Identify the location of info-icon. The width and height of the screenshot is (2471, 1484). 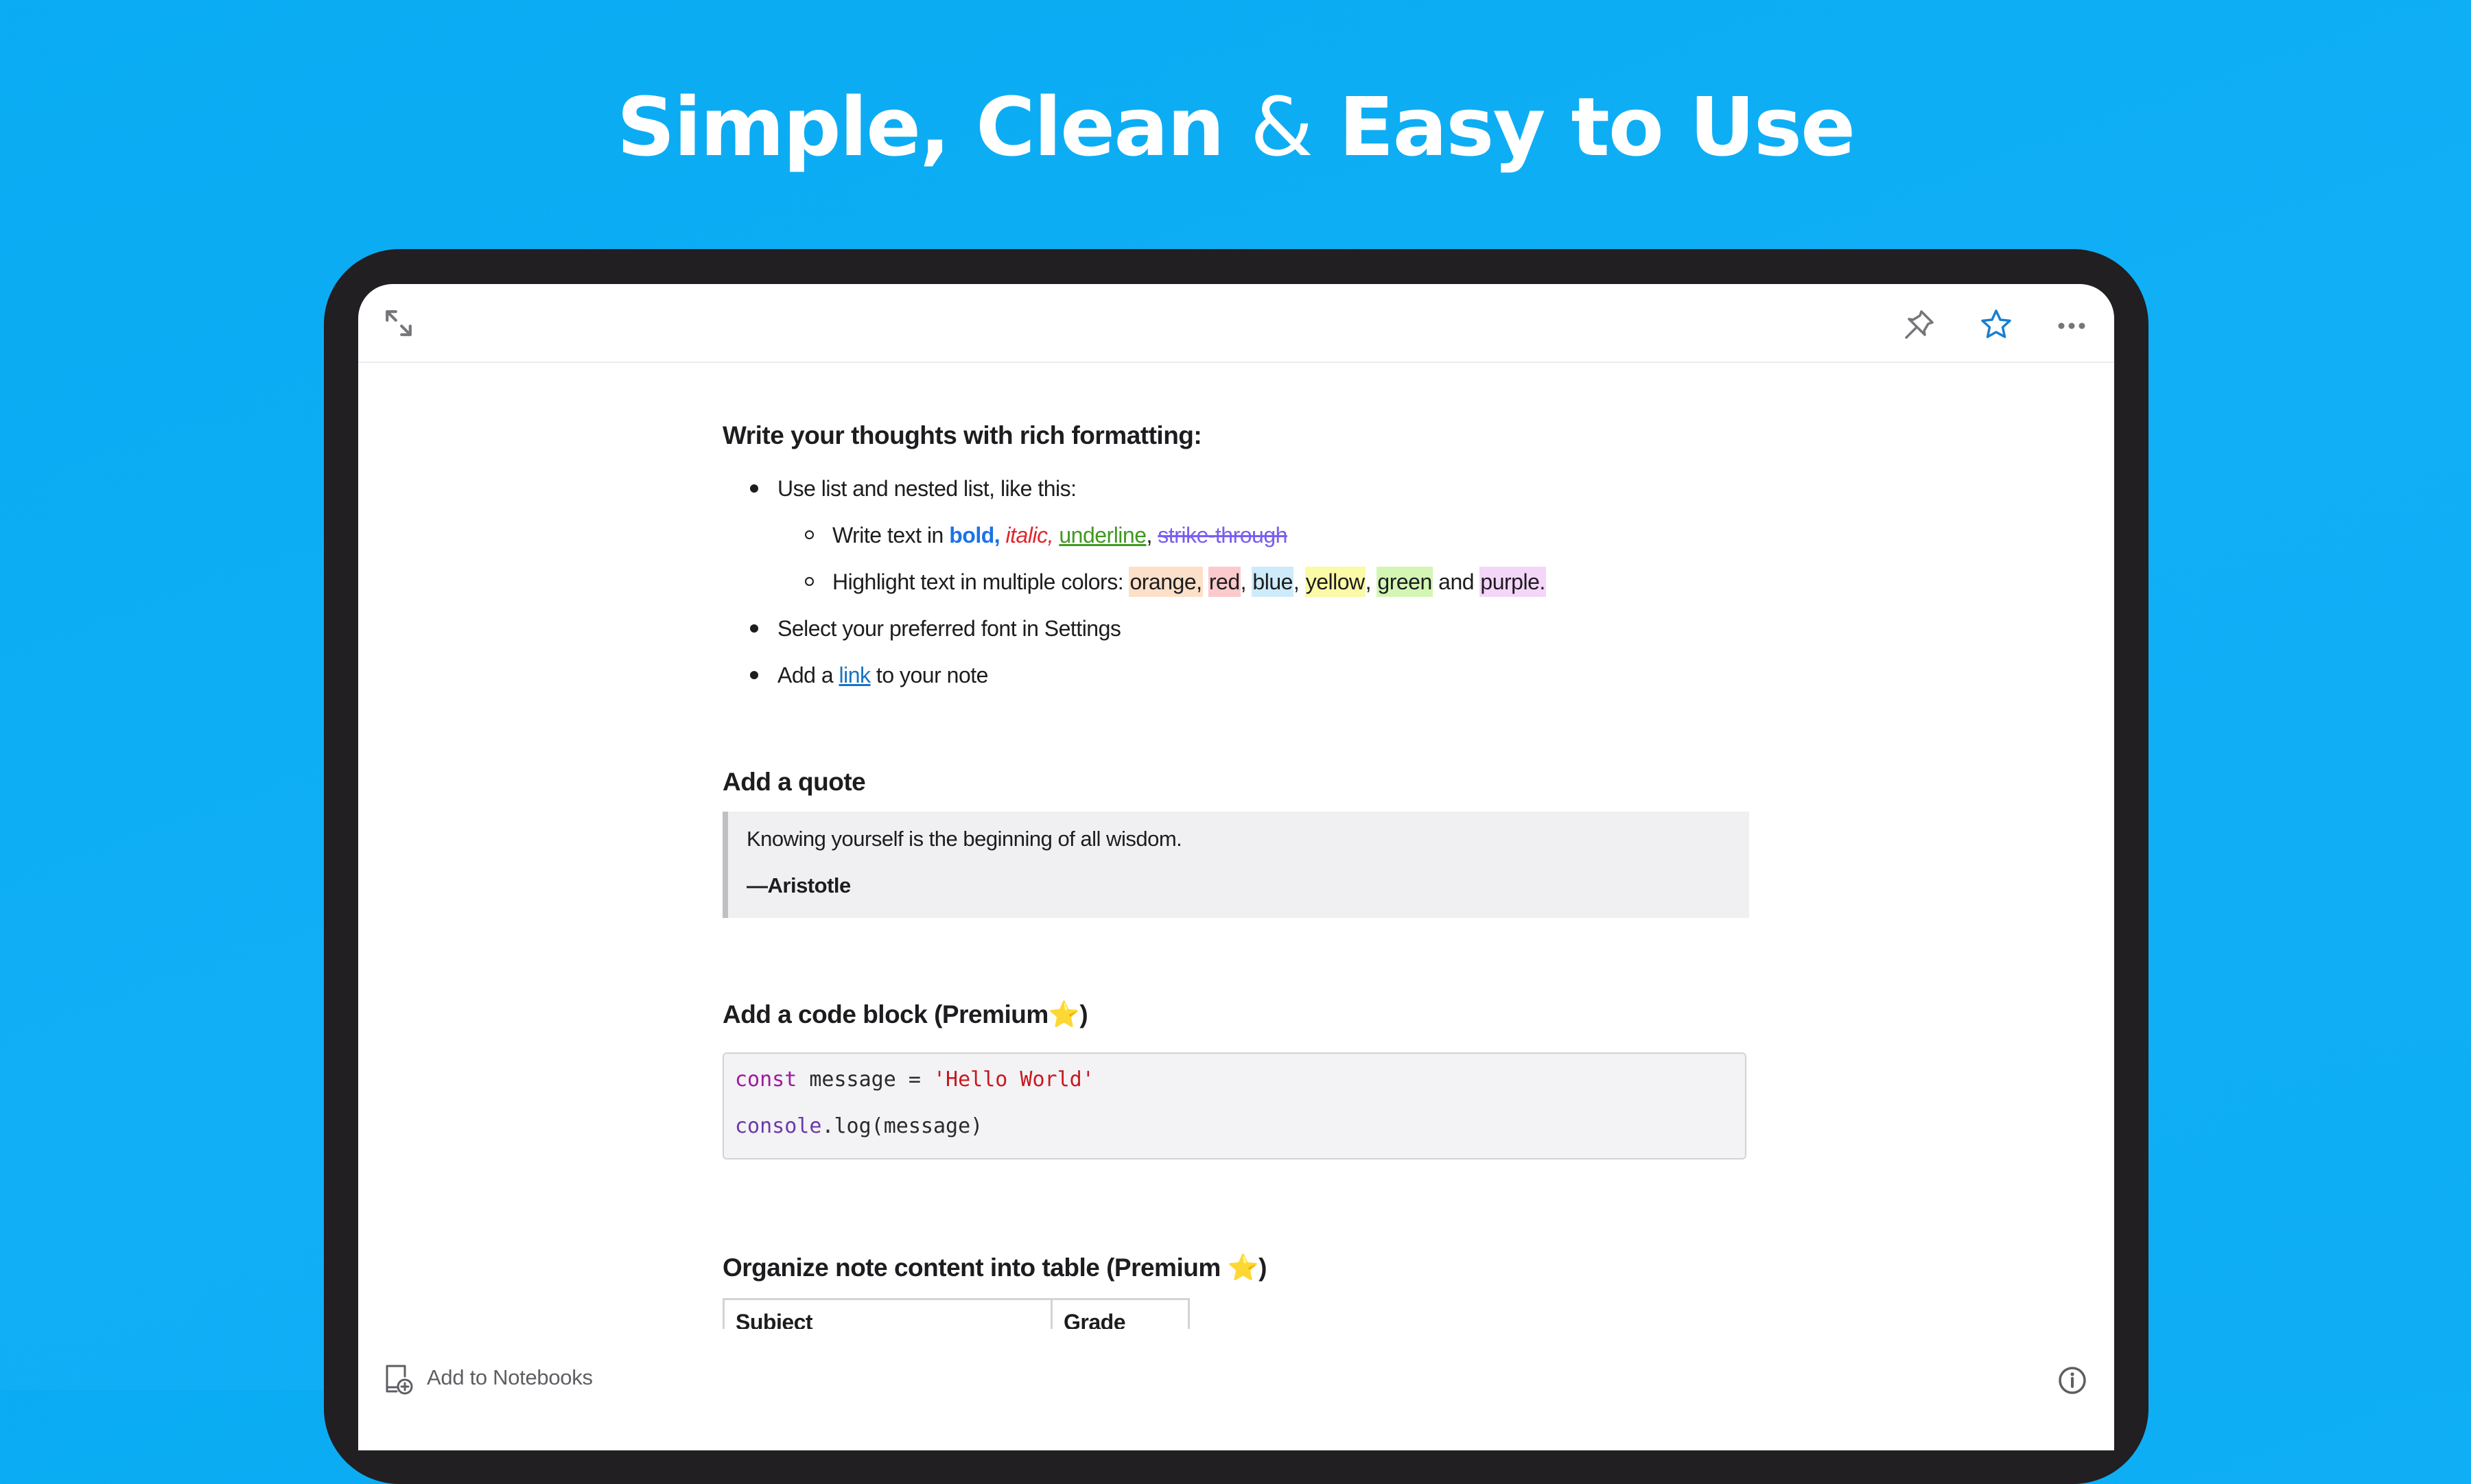
(2072, 1380).